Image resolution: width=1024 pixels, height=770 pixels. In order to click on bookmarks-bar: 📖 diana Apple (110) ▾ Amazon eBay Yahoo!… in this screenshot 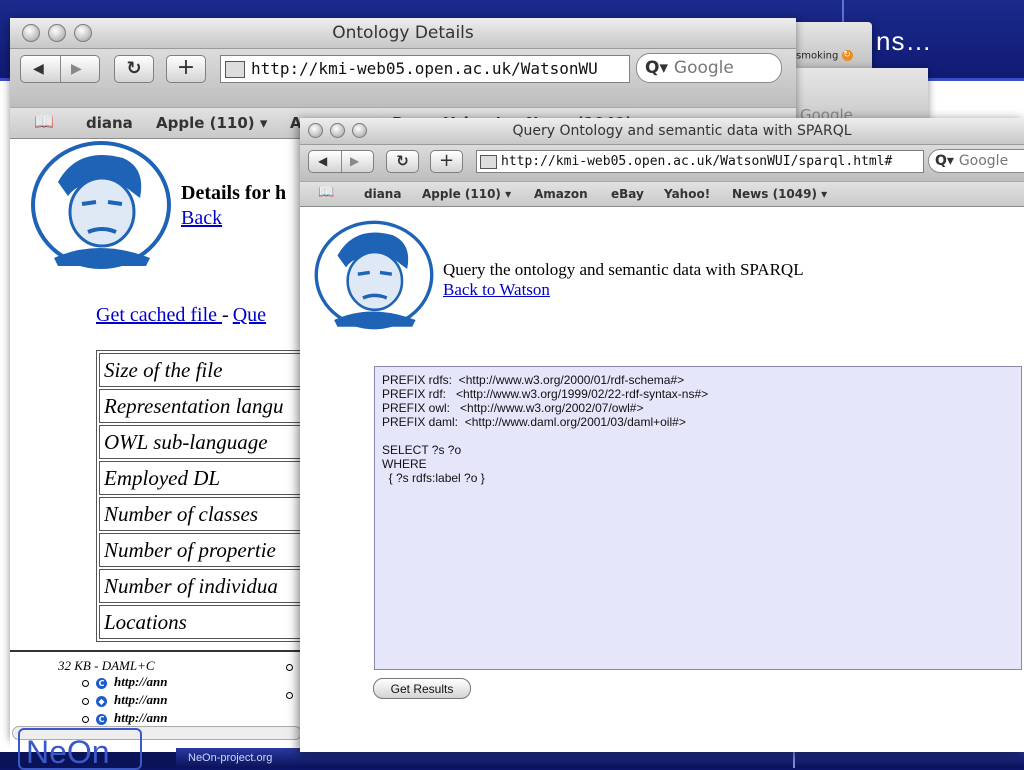, I will do `click(662, 194)`.